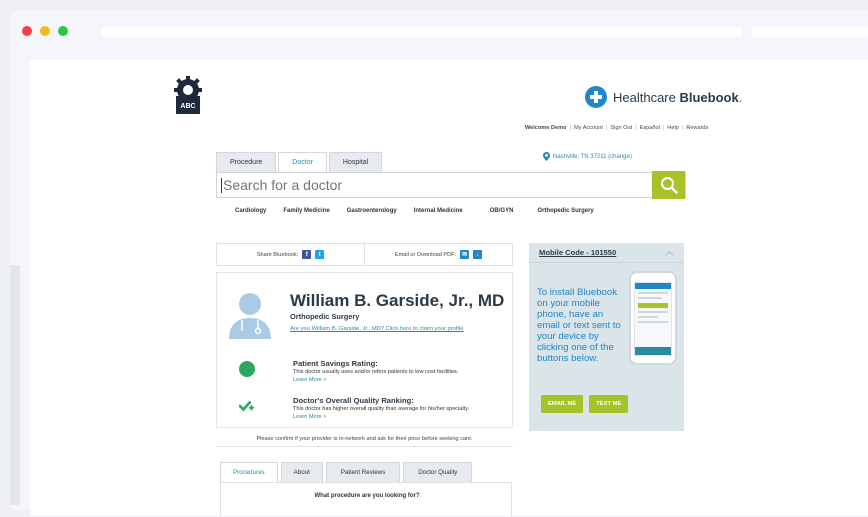 The image size is (868, 517). What do you see at coordinates (546, 156) in the screenshot?
I see `location-pin-icon` at bounding box center [546, 156].